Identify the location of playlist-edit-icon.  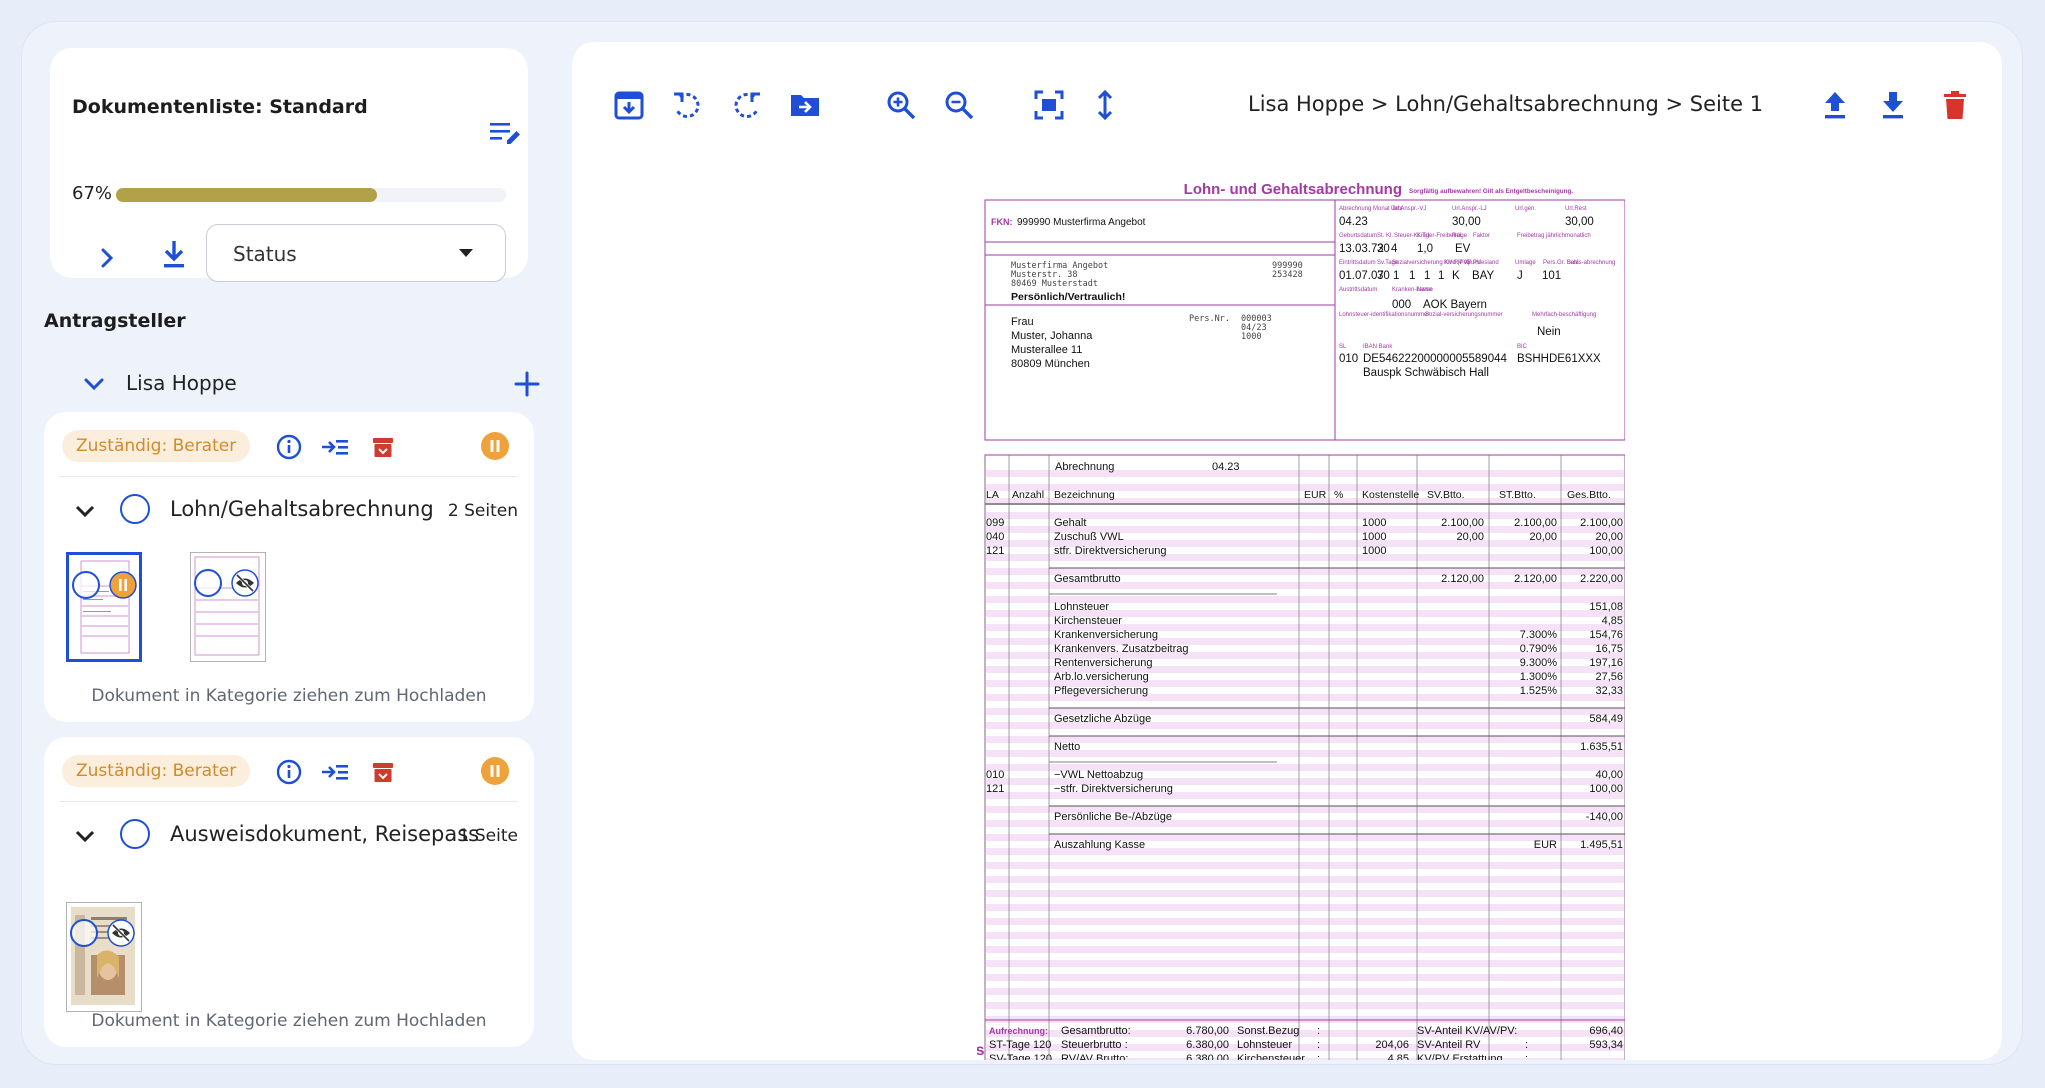
(505, 133).